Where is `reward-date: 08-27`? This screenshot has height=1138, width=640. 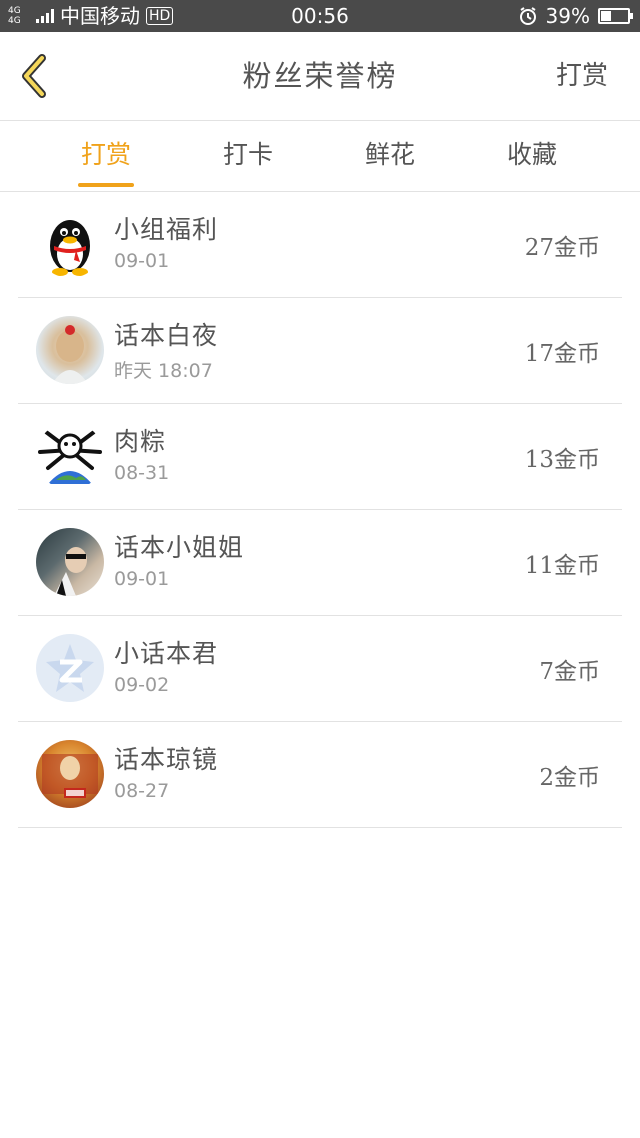
reward-date: 08-27 is located at coordinates (142, 791).